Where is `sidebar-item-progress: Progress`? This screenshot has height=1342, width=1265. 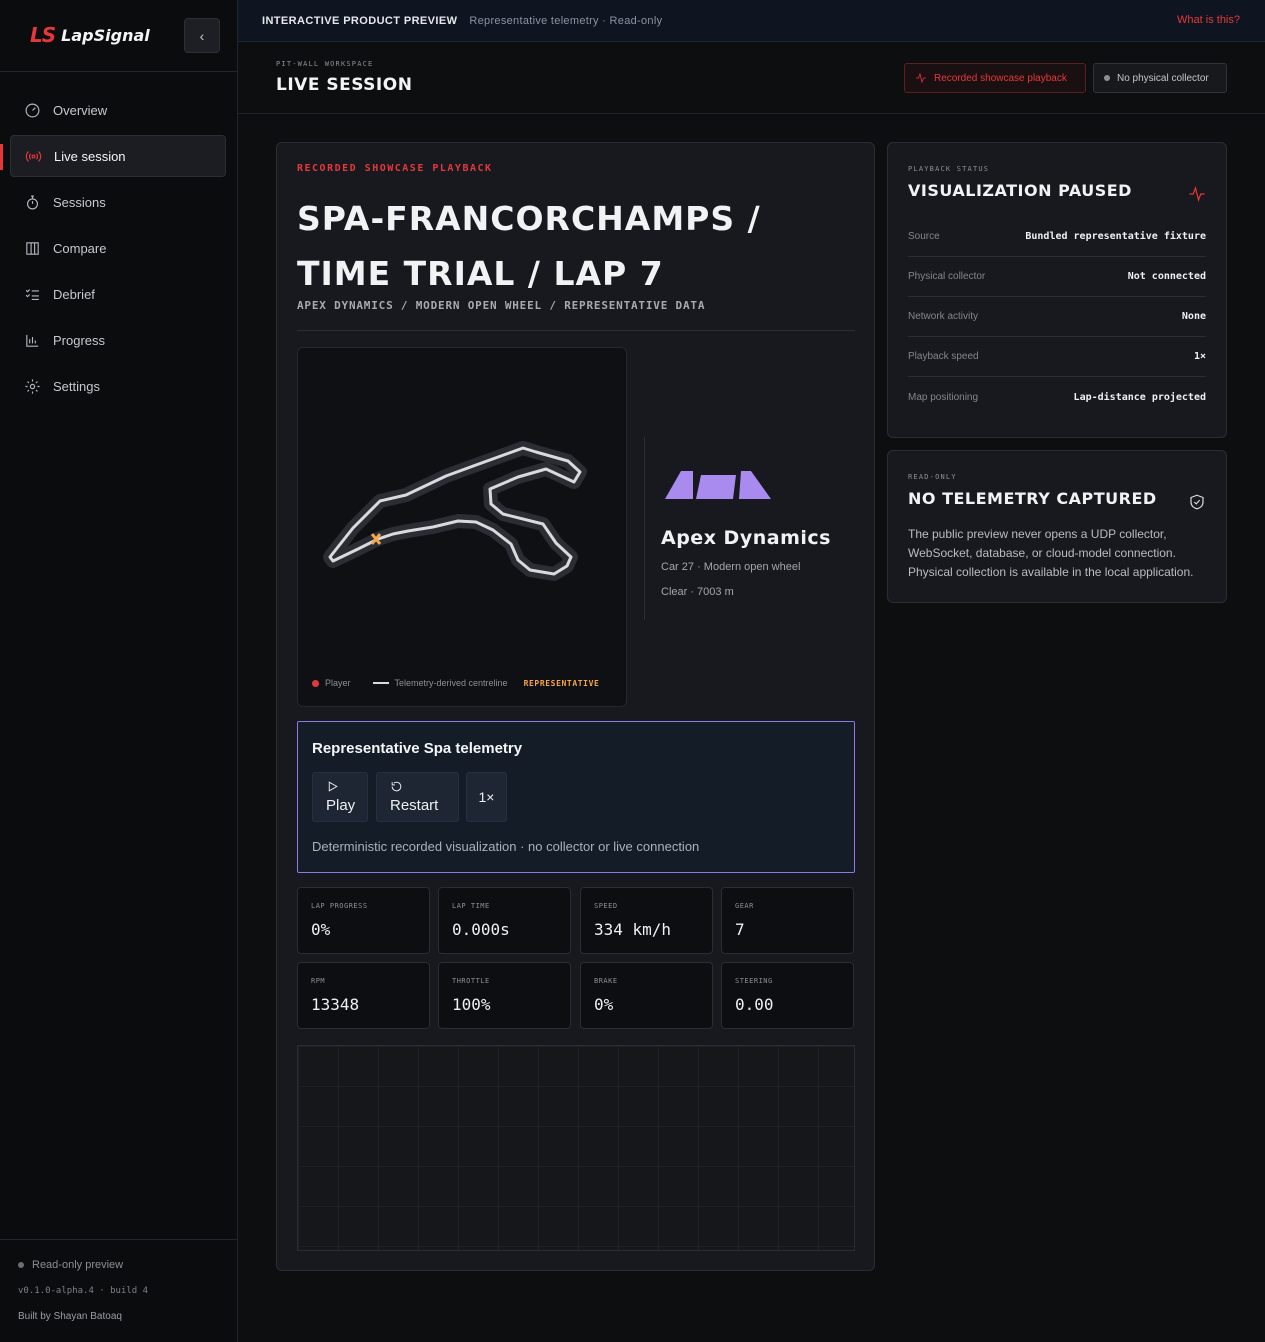 sidebar-item-progress: Progress is located at coordinates (118, 340).